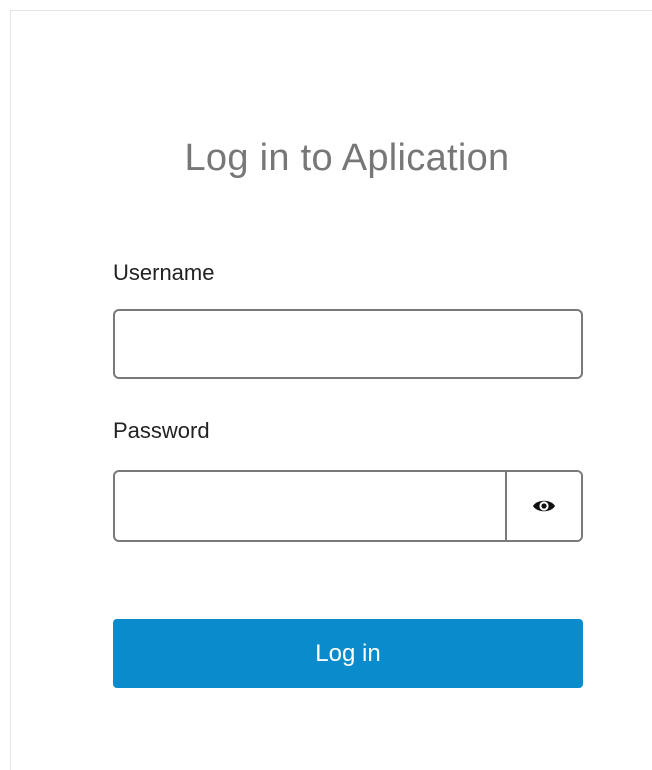 The image size is (652, 770). Describe the element at coordinates (348, 344) in the screenshot. I see `username-input` at that location.